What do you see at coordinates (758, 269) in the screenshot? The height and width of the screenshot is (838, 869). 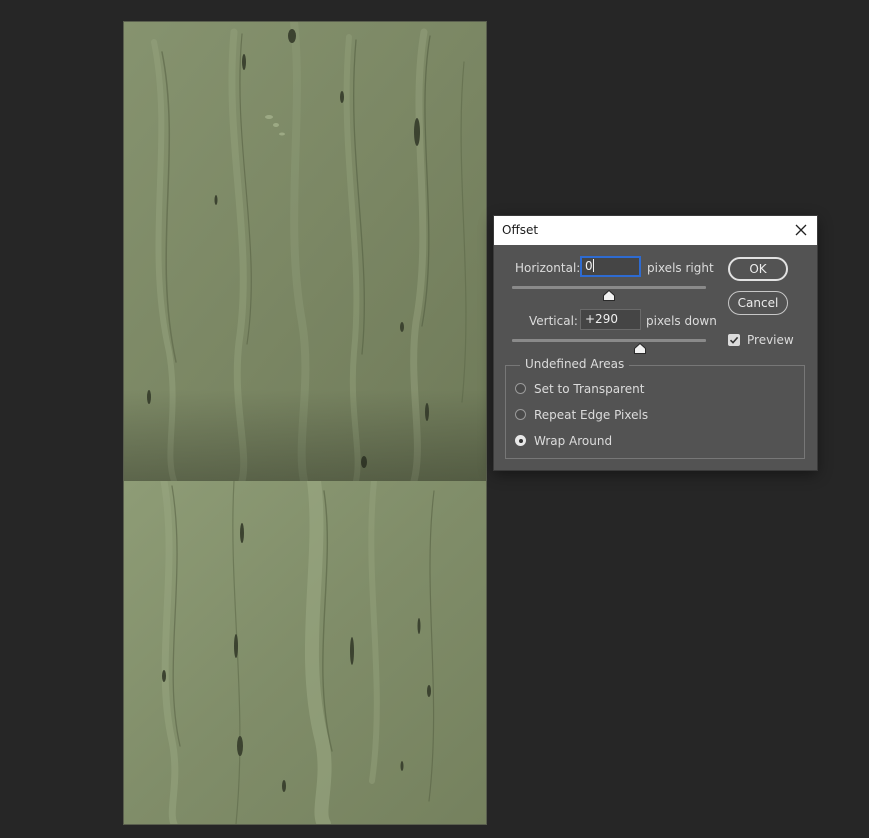 I see `ok-button: OK` at bounding box center [758, 269].